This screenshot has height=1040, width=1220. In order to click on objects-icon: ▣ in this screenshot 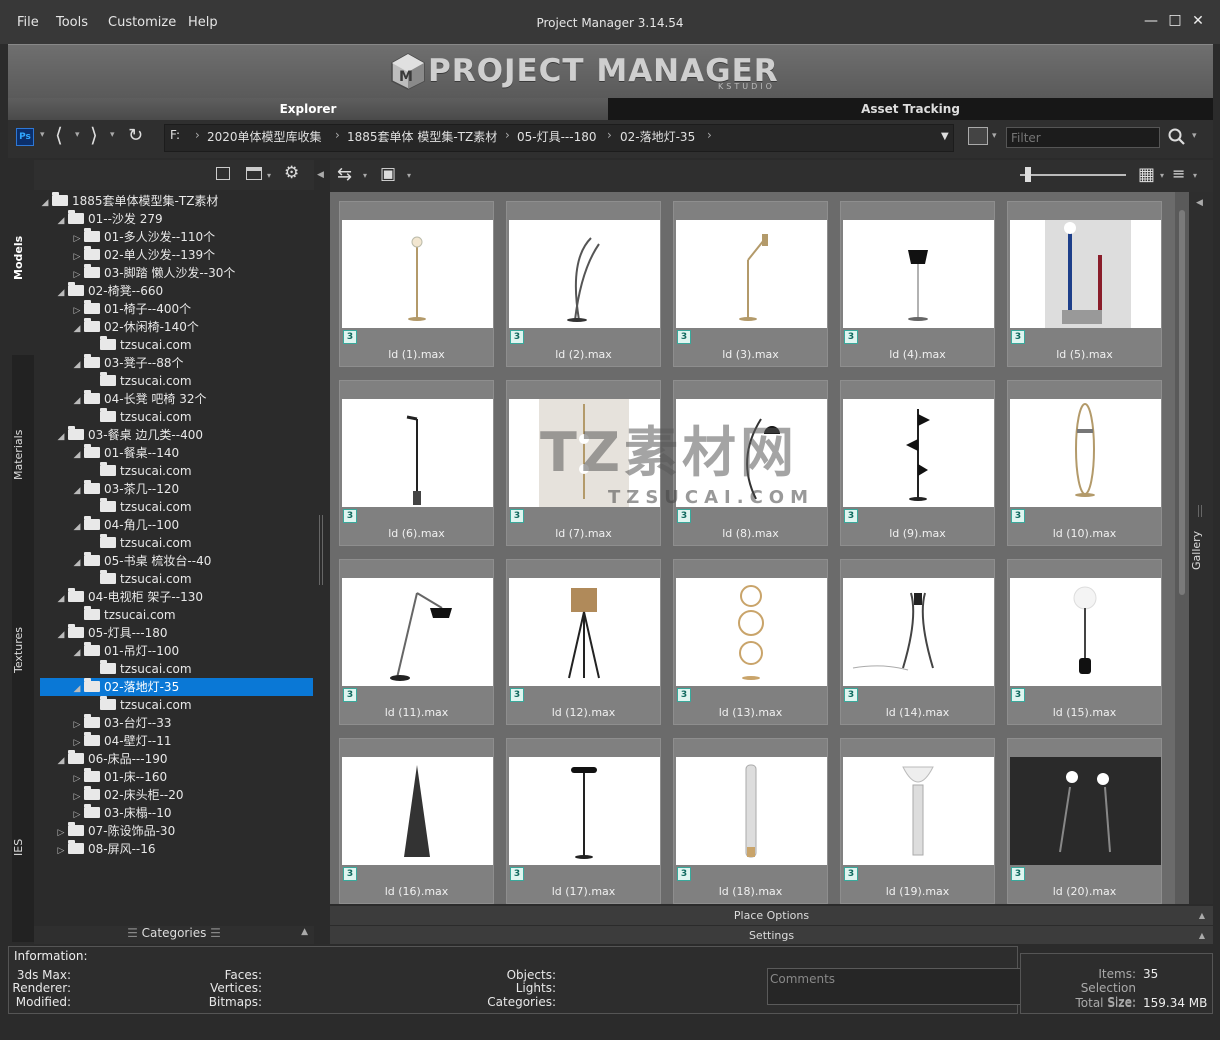, I will do `click(388, 174)`.